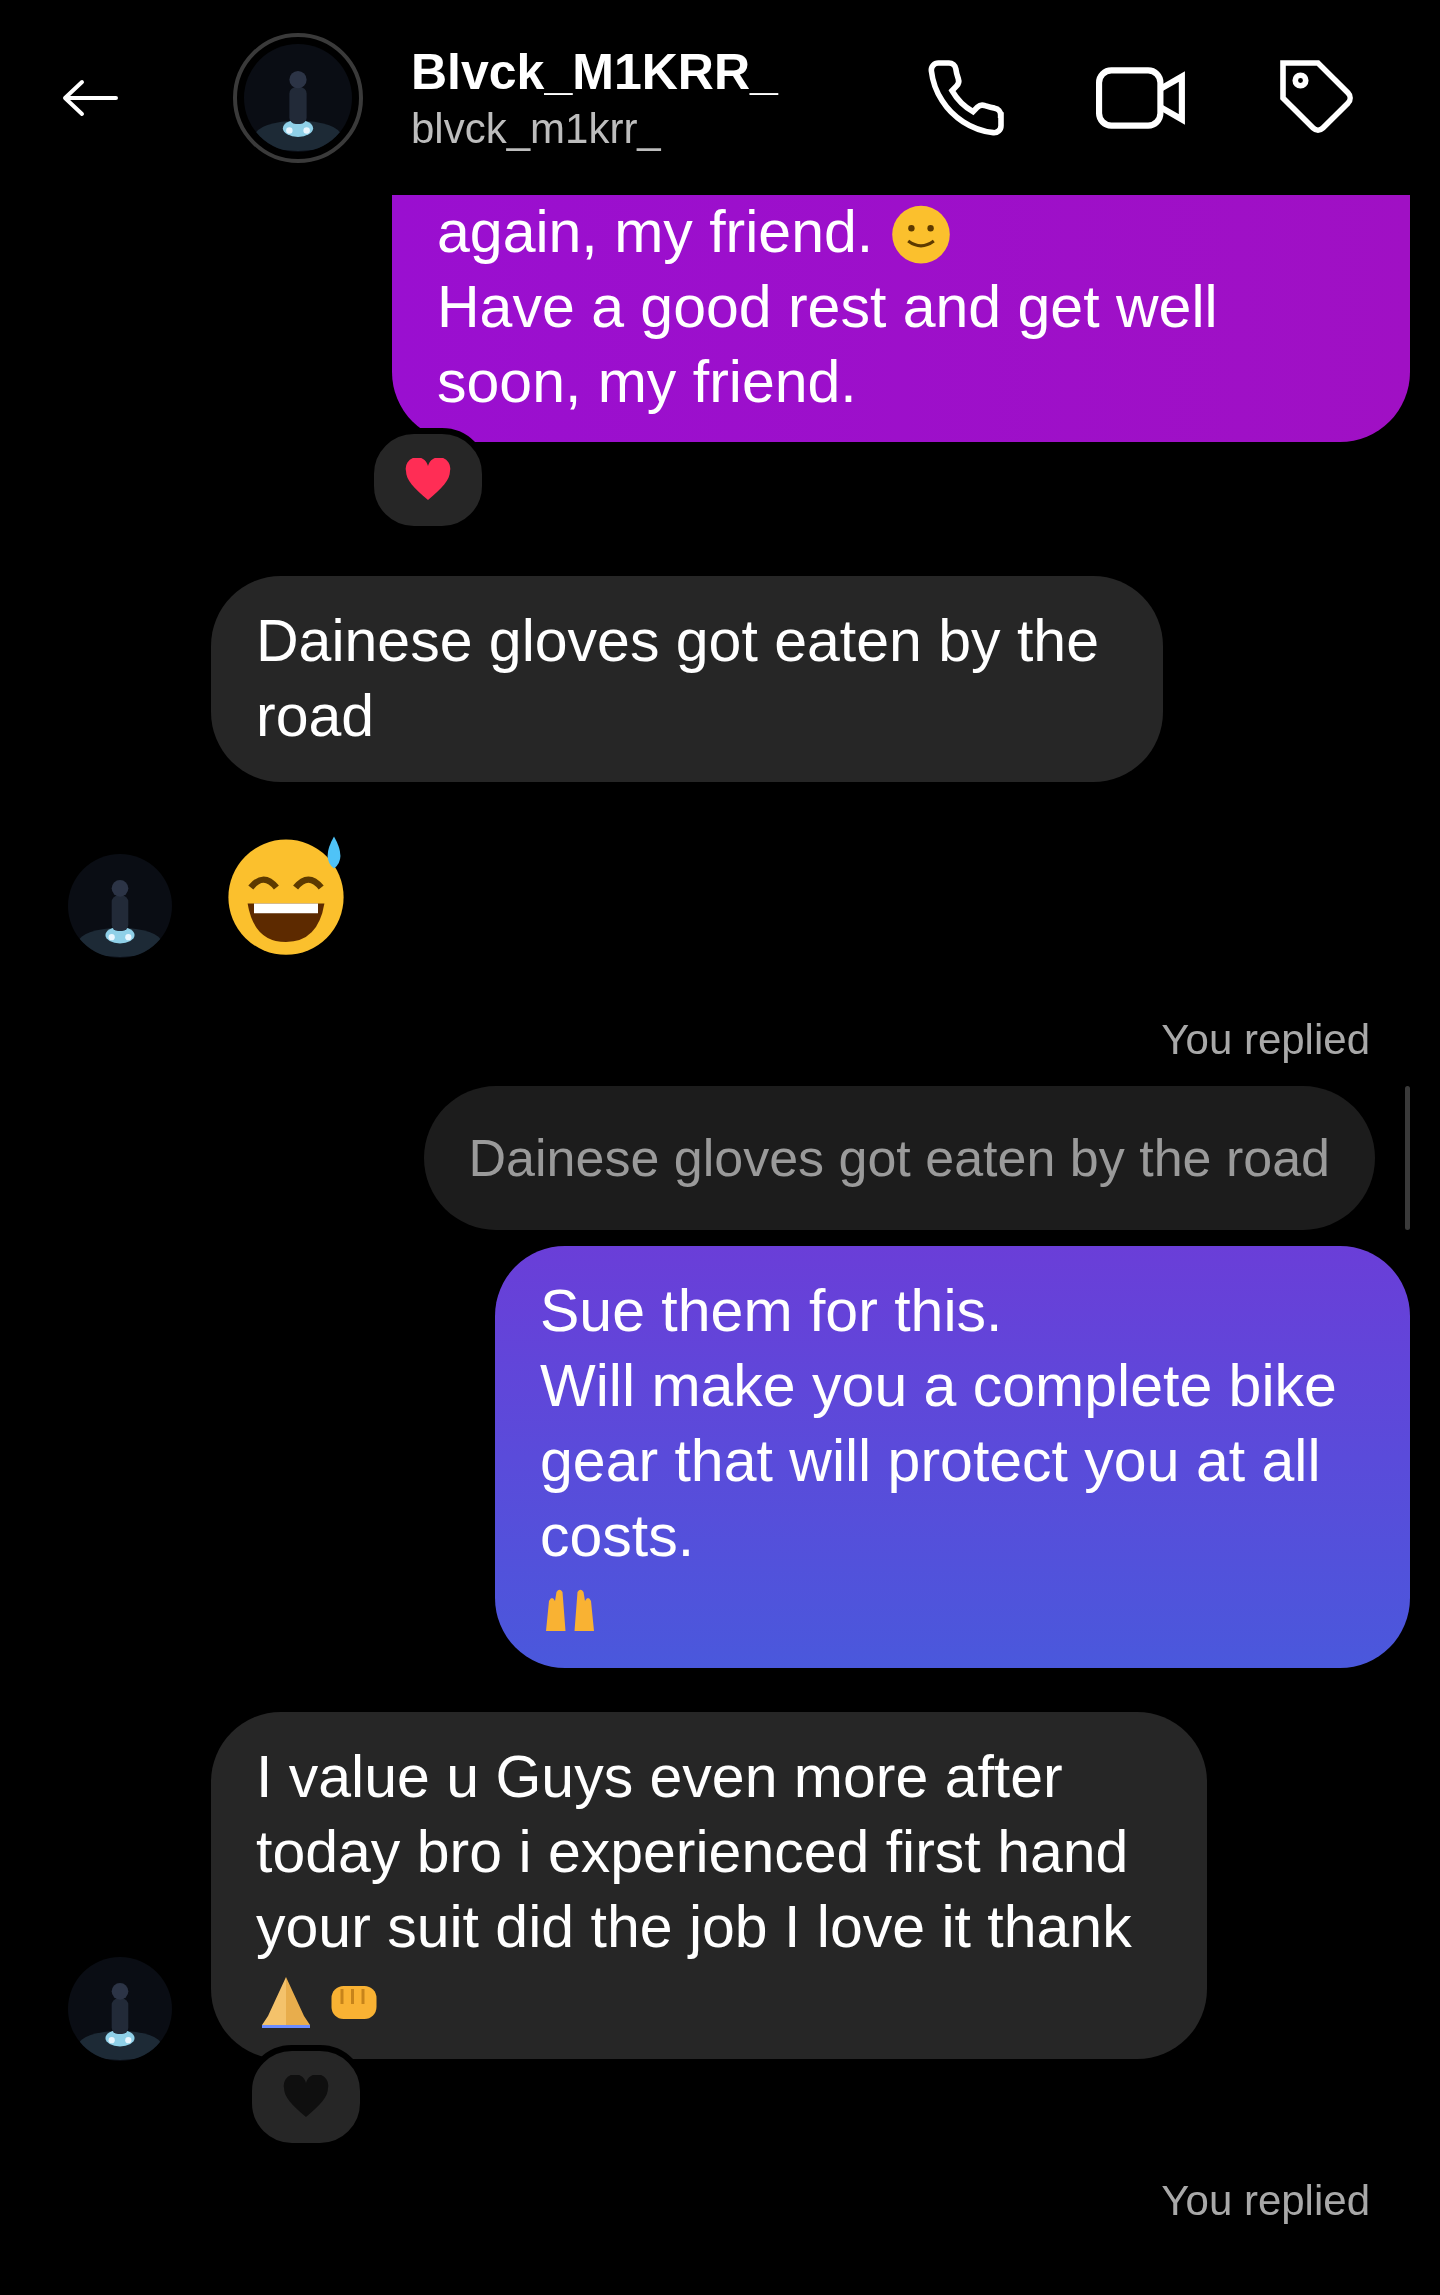 The width and height of the screenshot is (1440, 2295). What do you see at coordinates (655, 232) in the screenshot?
I see `message-text: again, my friend.` at bounding box center [655, 232].